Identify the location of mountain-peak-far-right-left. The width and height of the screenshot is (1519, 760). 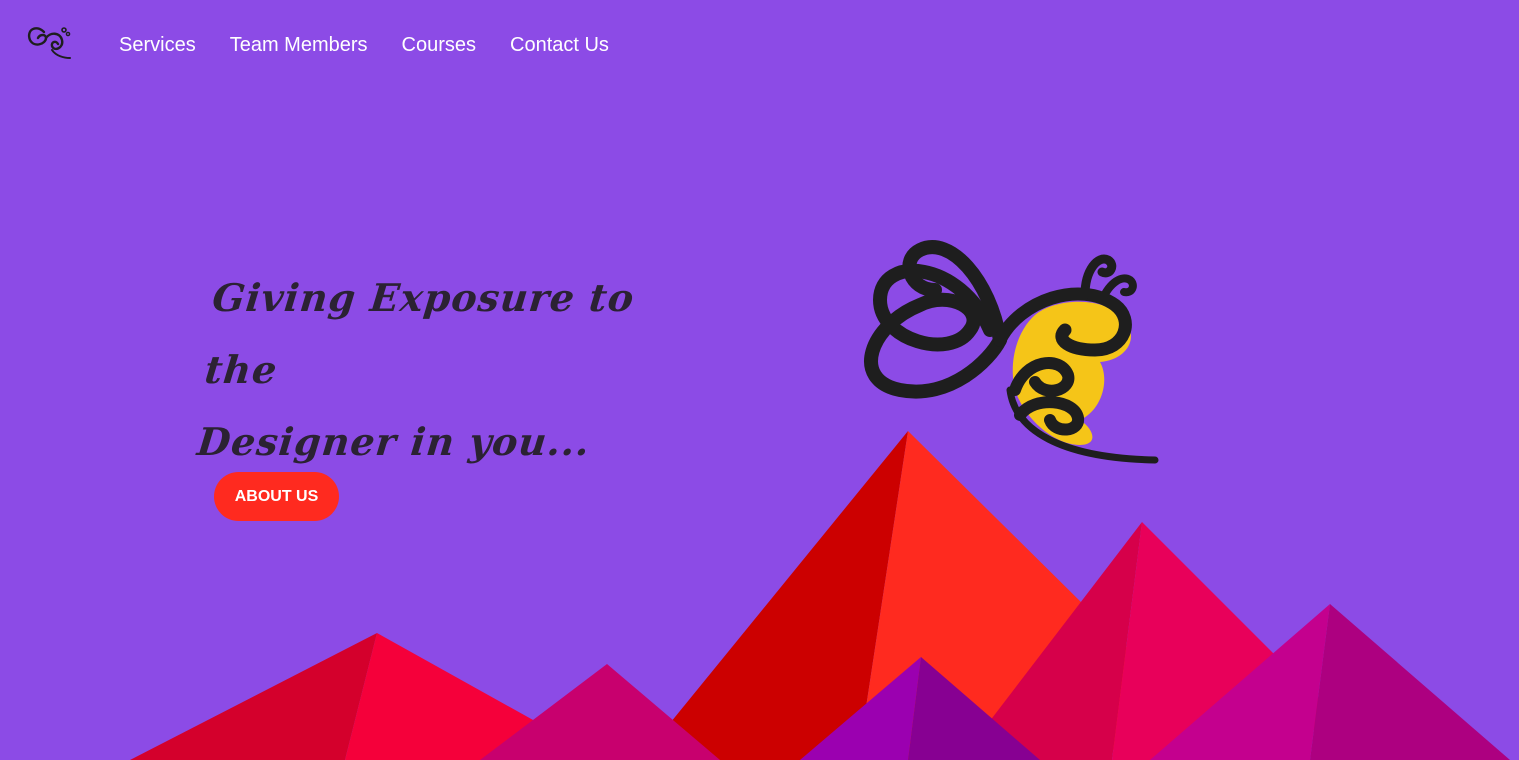
(1240, 682).